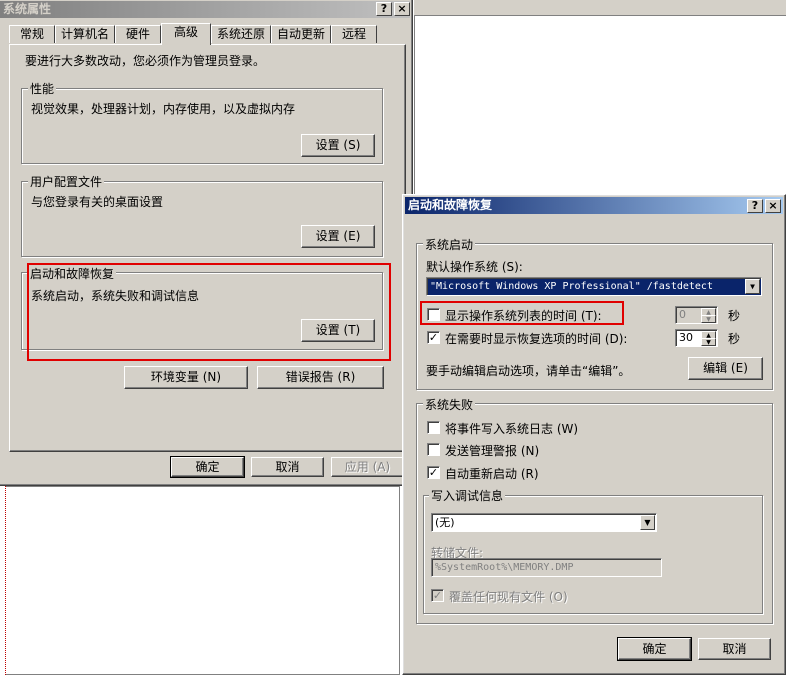 Image resolution: width=786 pixels, height=675 pixels. Describe the element at coordinates (696, 315) in the screenshot. I see `show-os-list-seconds-input: 0 ▲ ▼` at that location.